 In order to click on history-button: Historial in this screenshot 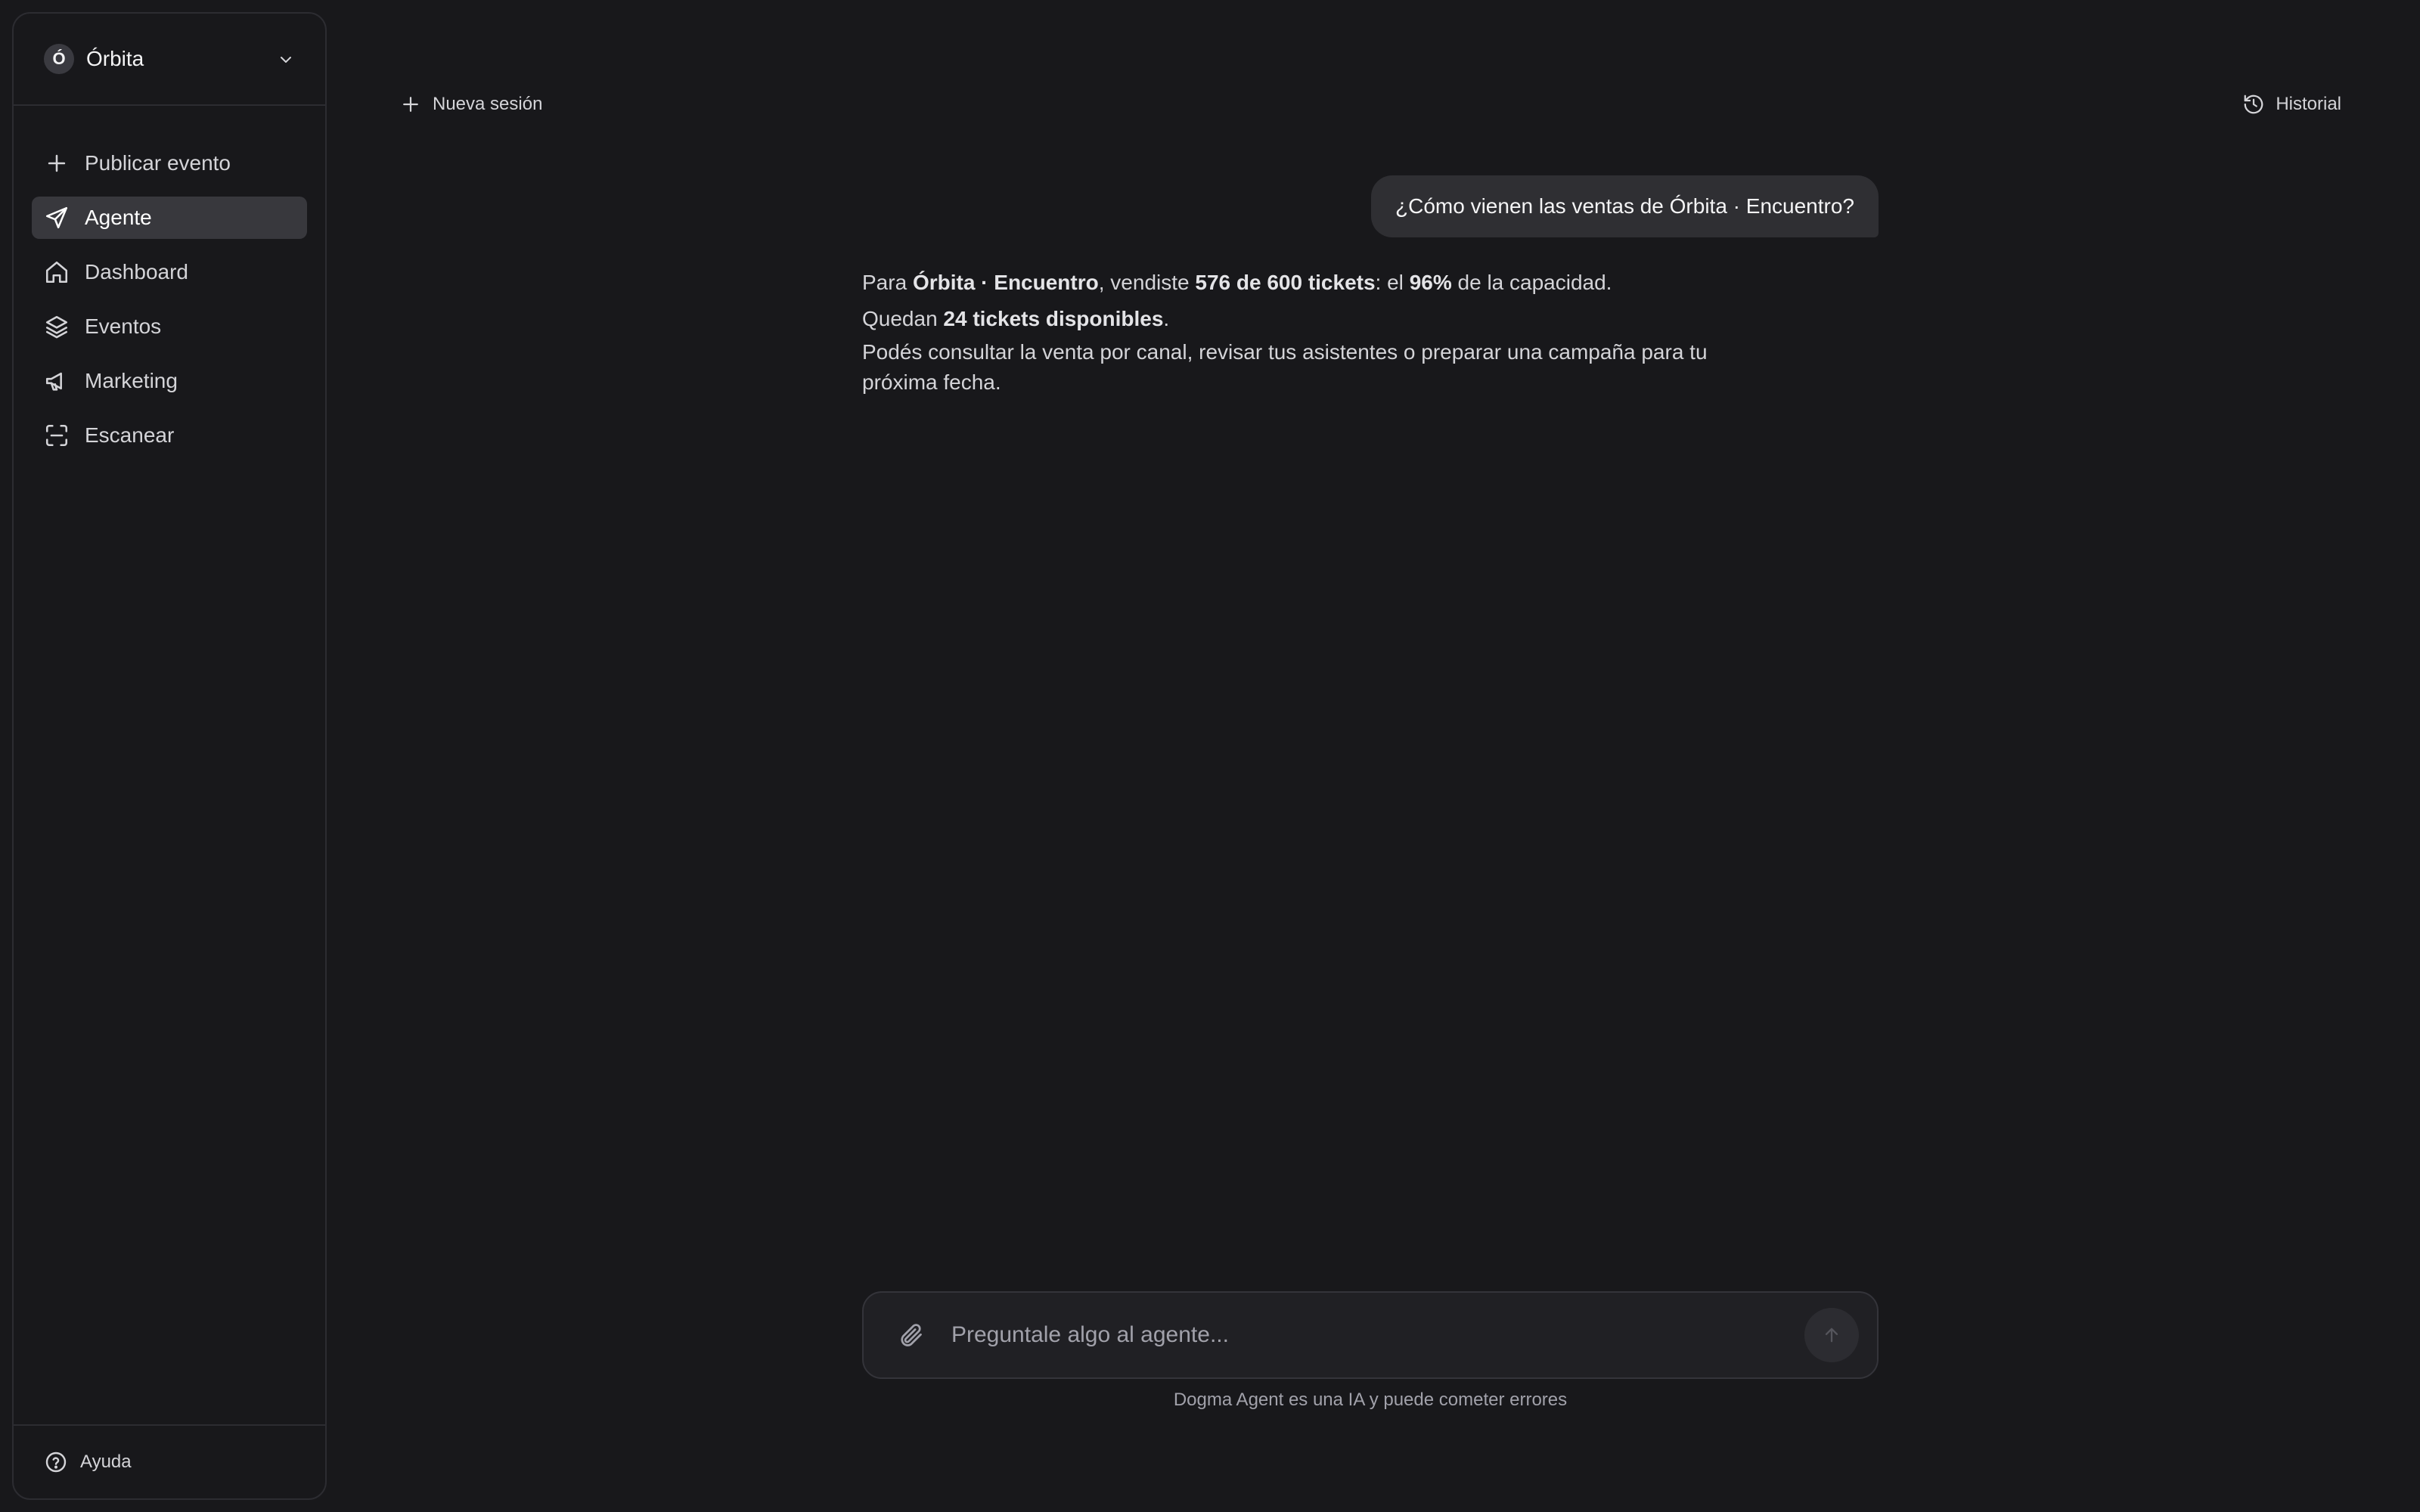, I will do `click(2291, 104)`.